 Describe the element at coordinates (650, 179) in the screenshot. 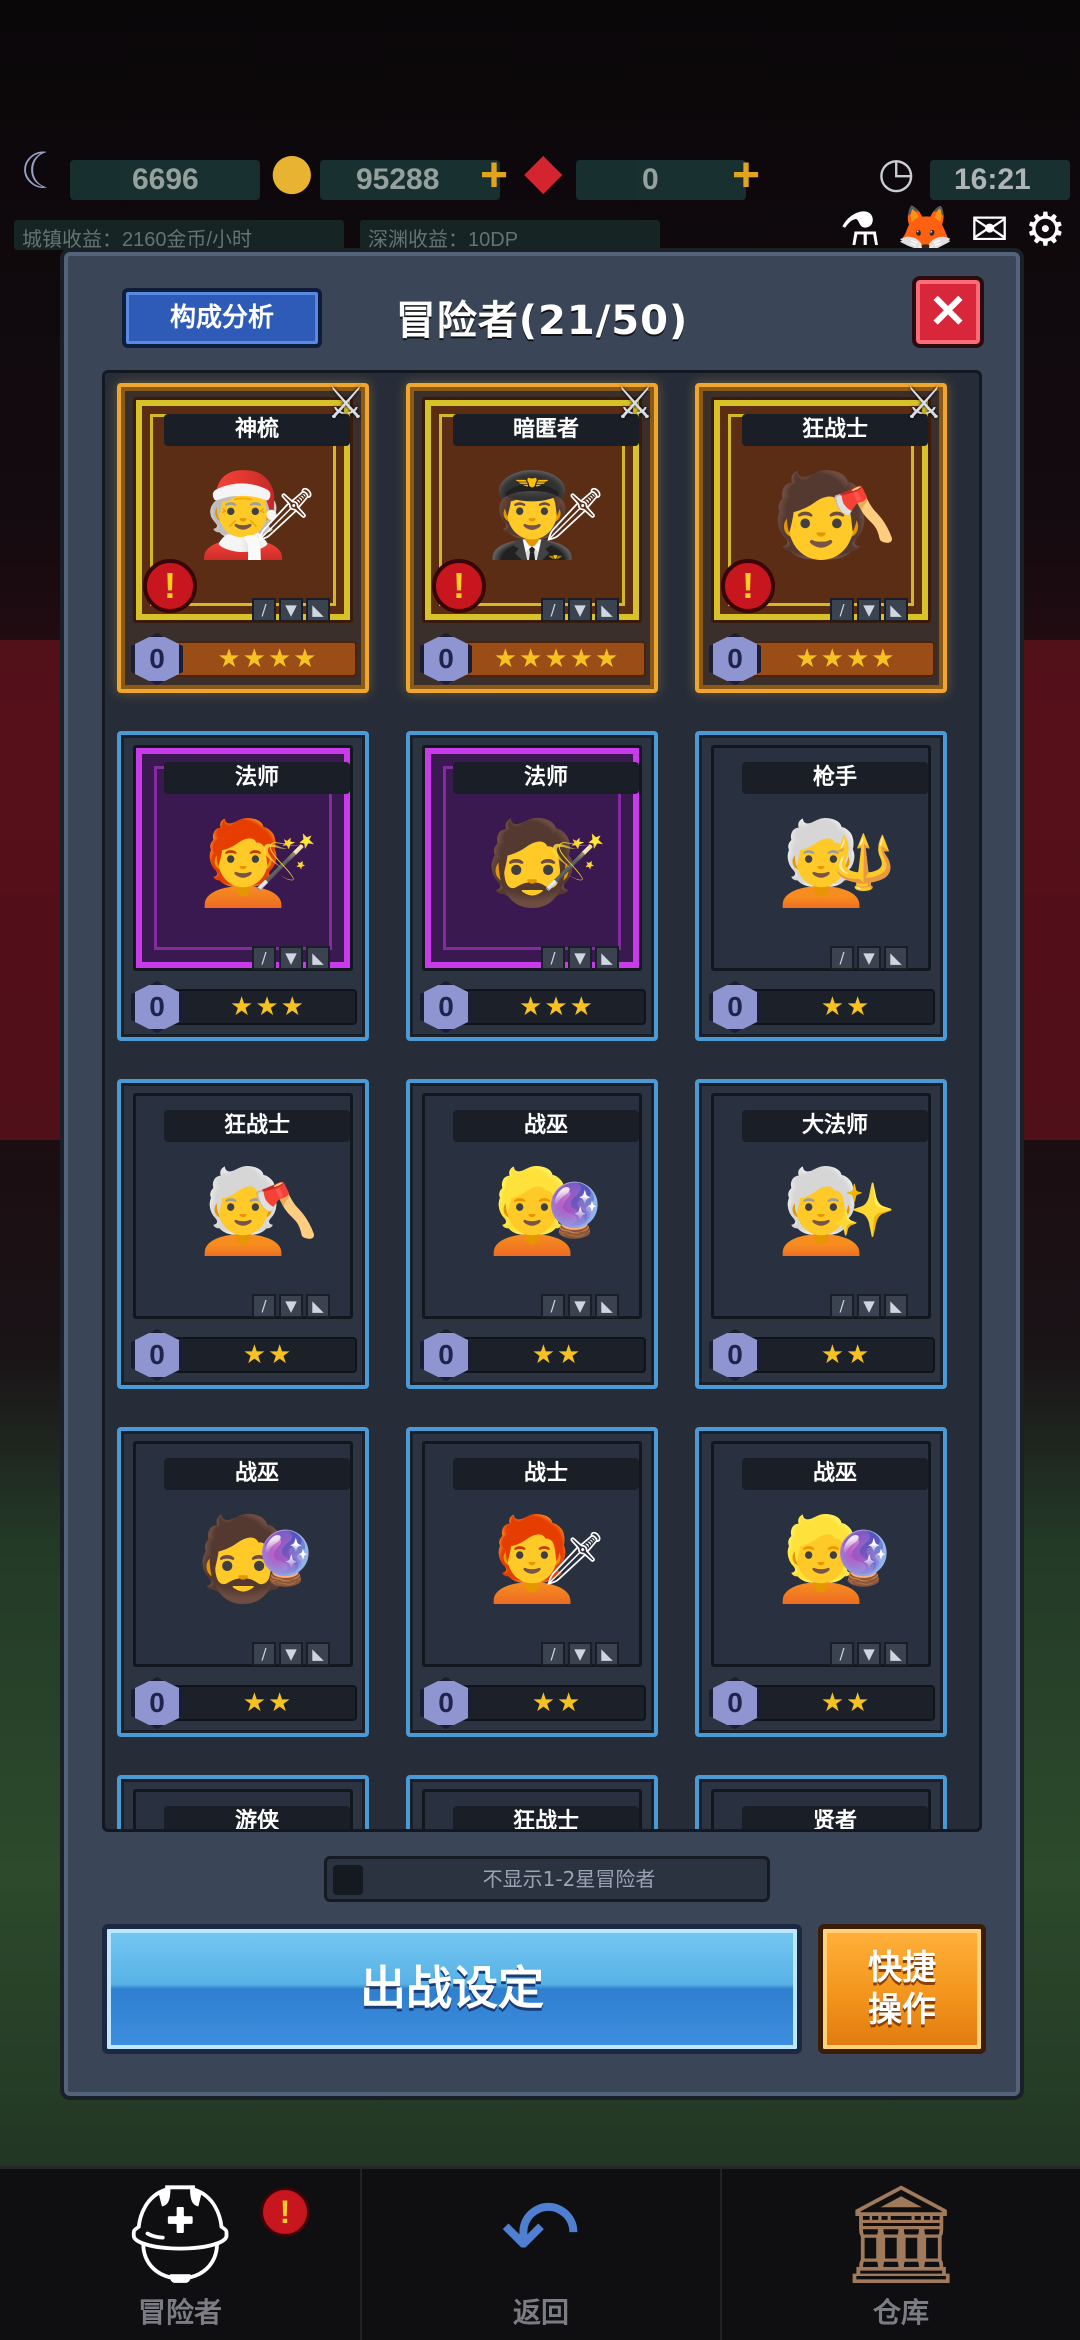

I see `gem-value: 0` at that location.